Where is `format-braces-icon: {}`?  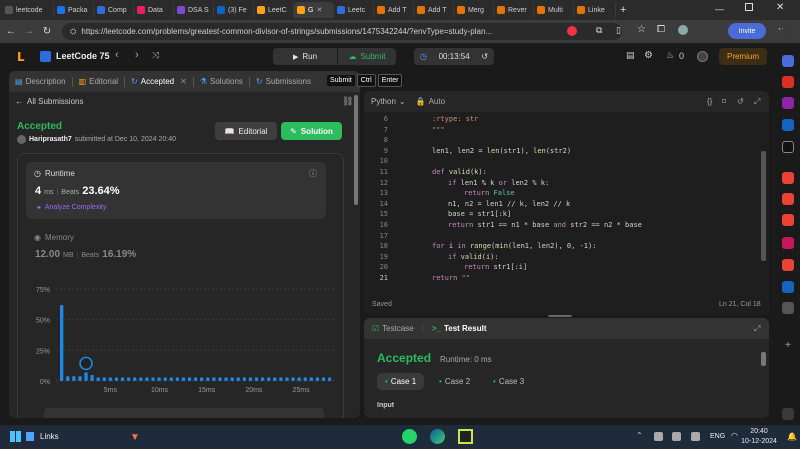
format-braces-icon: {} is located at coordinates (709, 101).